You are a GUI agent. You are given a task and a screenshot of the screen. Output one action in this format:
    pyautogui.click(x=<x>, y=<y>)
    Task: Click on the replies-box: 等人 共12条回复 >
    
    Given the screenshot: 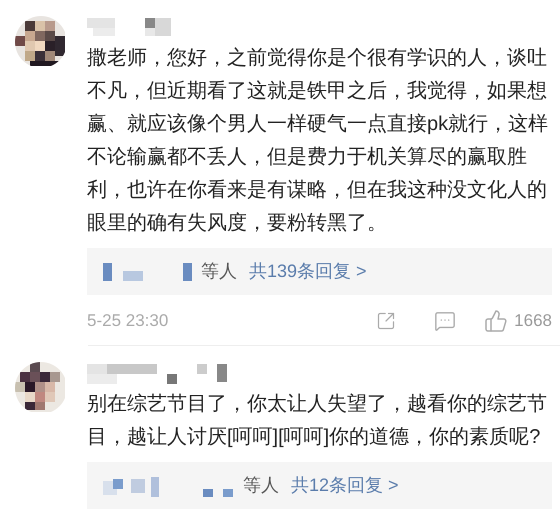 What is the action you would take?
    pyautogui.click(x=319, y=485)
    